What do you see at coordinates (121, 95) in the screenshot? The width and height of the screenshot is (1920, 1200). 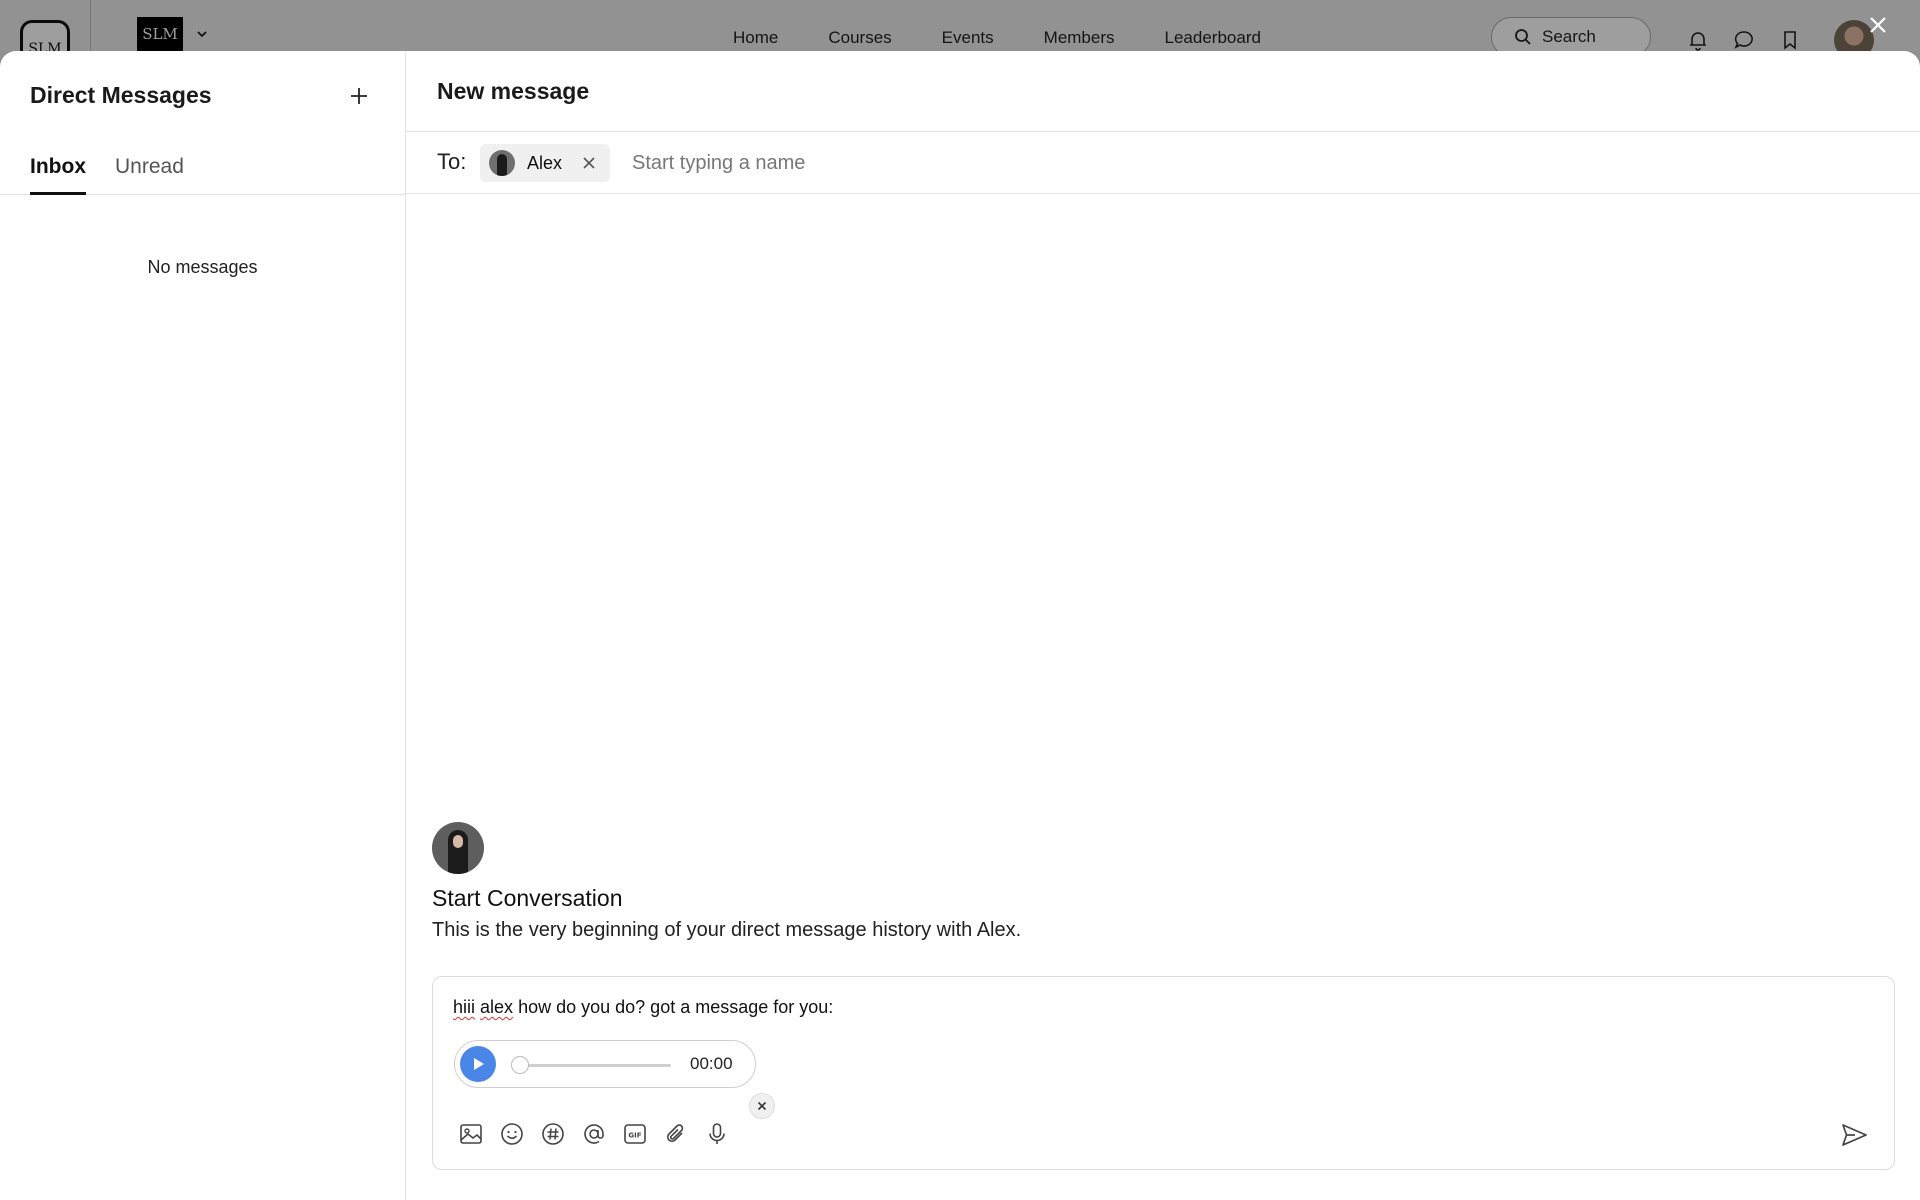 I see `sidebar-title: Direct Messages` at bounding box center [121, 95].